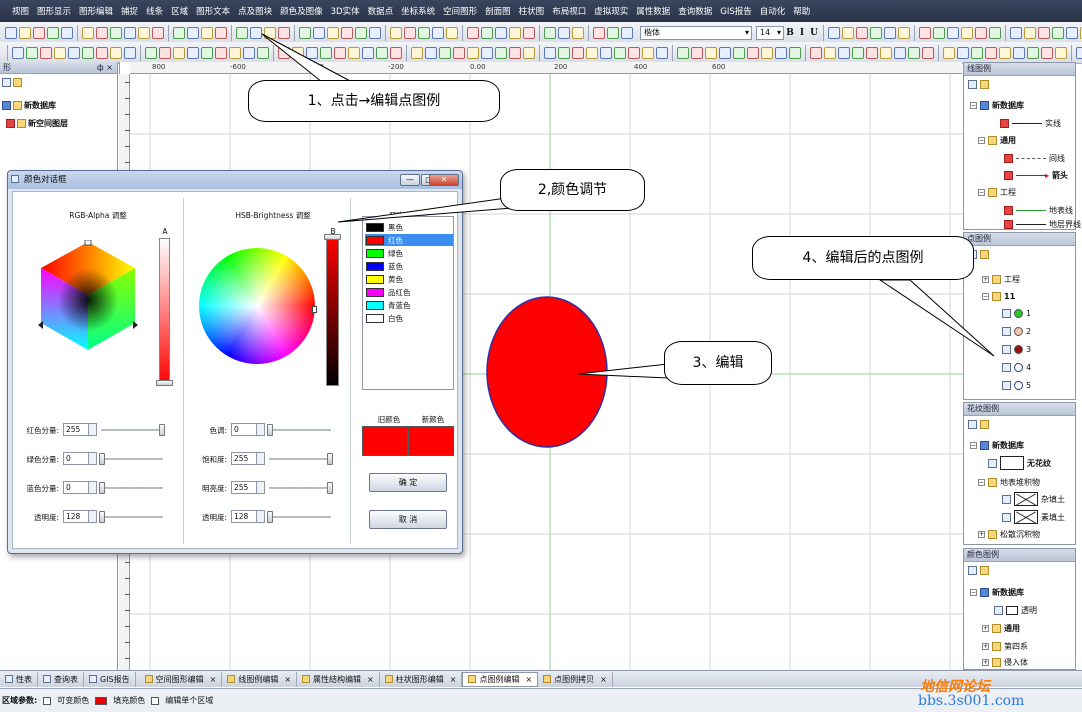  What do you see at coordinates (718, 363) in the screenshot?
I see `callout-3: 3、编辑` at bounding box center [718, 363].